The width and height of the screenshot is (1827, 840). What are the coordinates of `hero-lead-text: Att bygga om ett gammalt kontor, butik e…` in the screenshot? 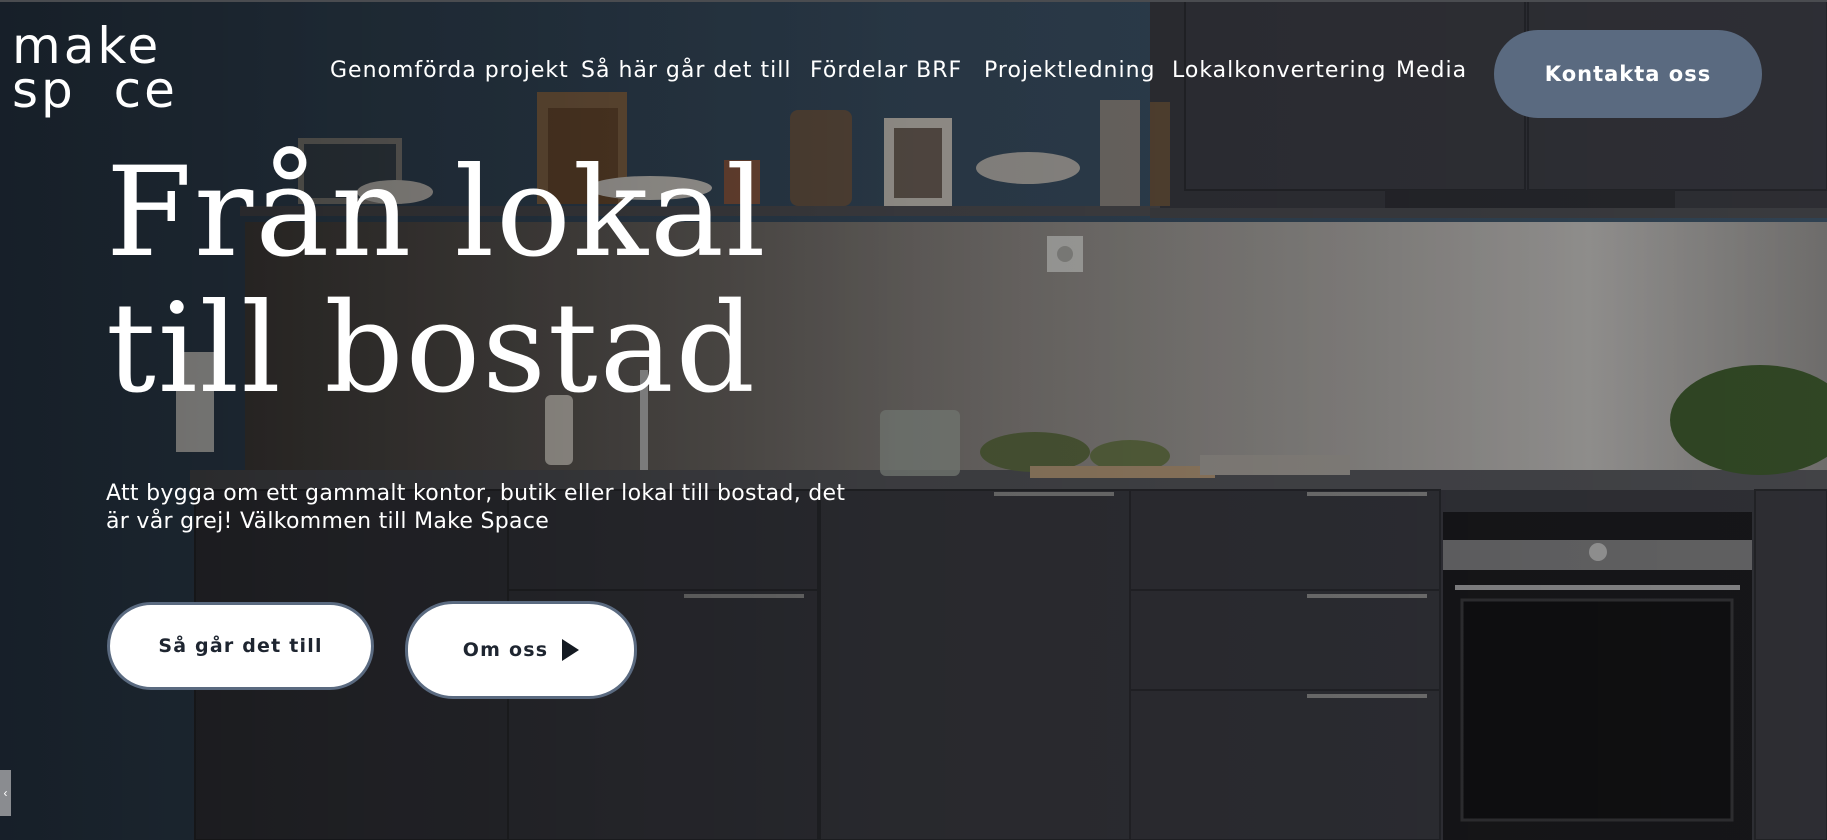 It's located at (476, 507).